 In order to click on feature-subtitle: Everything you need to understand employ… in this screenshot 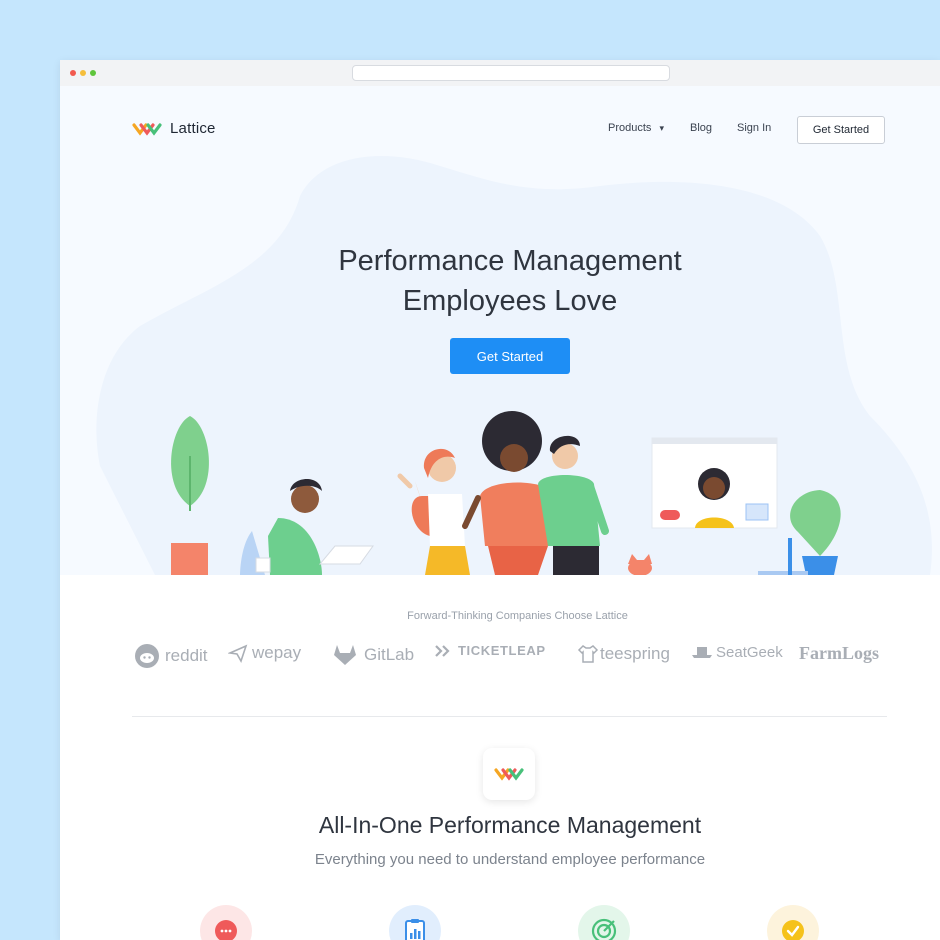, I will do `click(510, 859)`.